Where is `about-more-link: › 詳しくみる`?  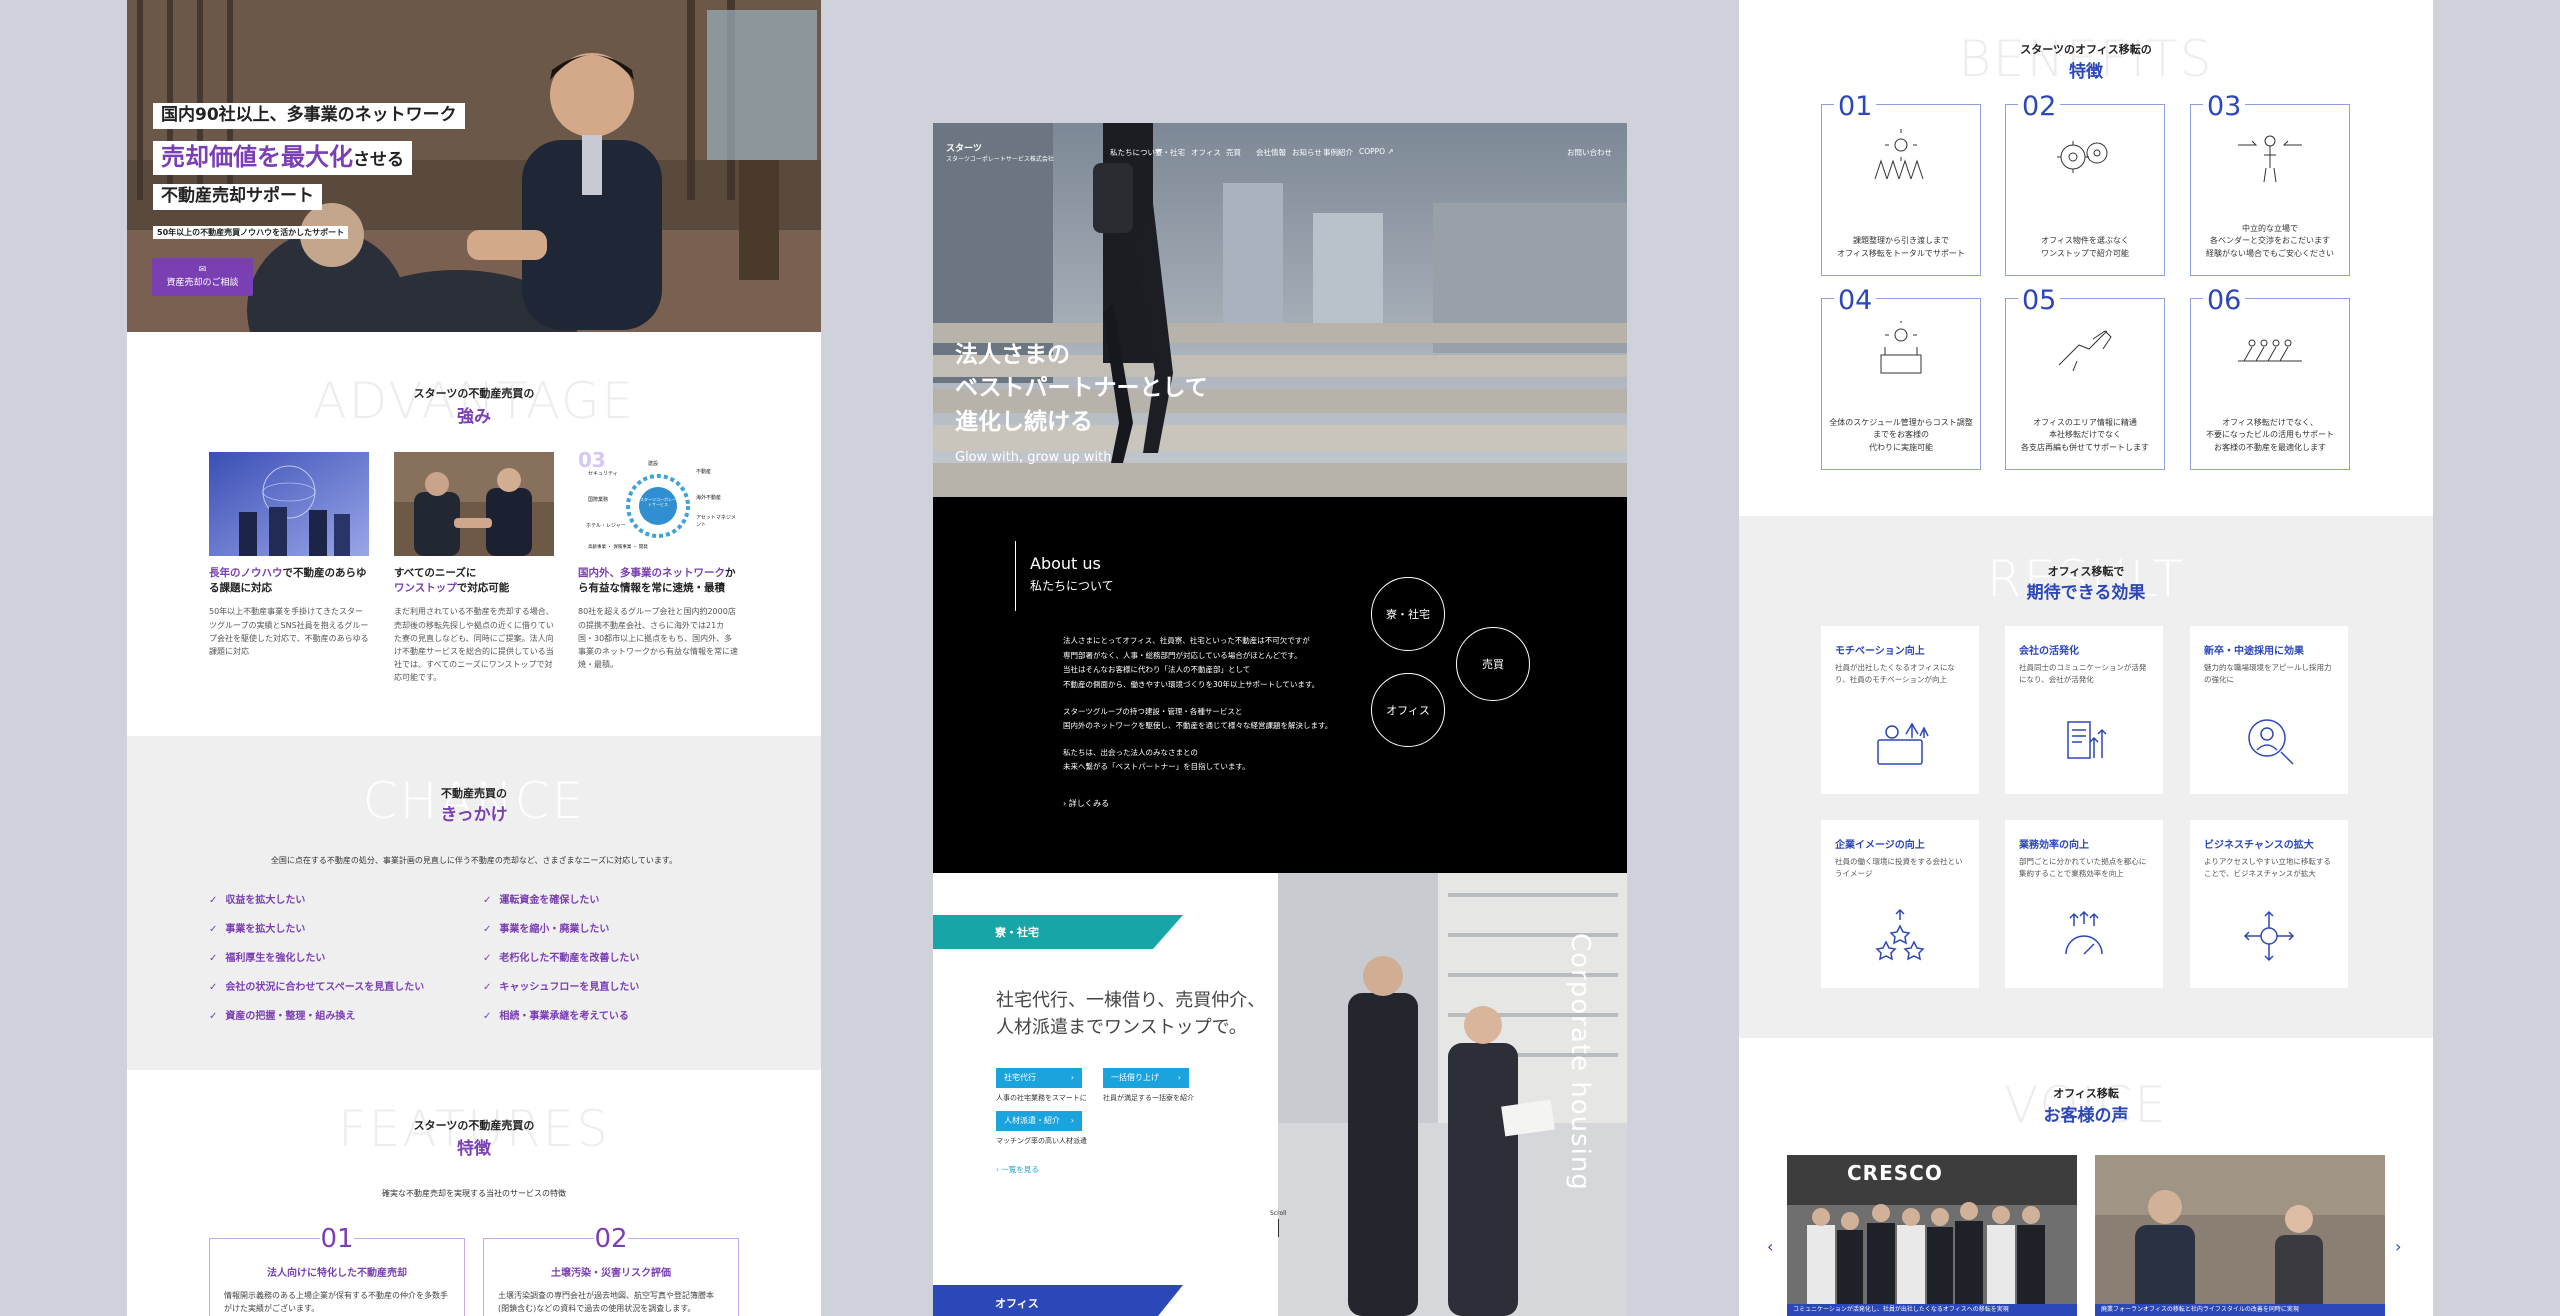
about-more-link: › 詳しくみる is located at coordinates (1086, 803).